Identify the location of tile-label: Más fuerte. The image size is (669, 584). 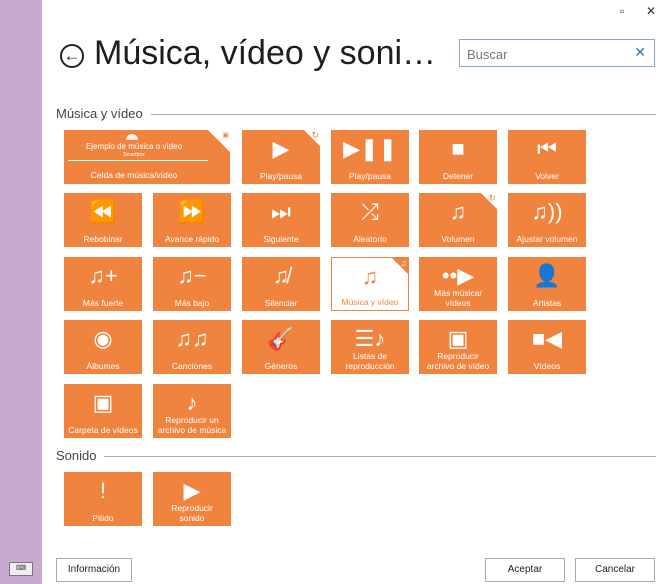
(103, 303).